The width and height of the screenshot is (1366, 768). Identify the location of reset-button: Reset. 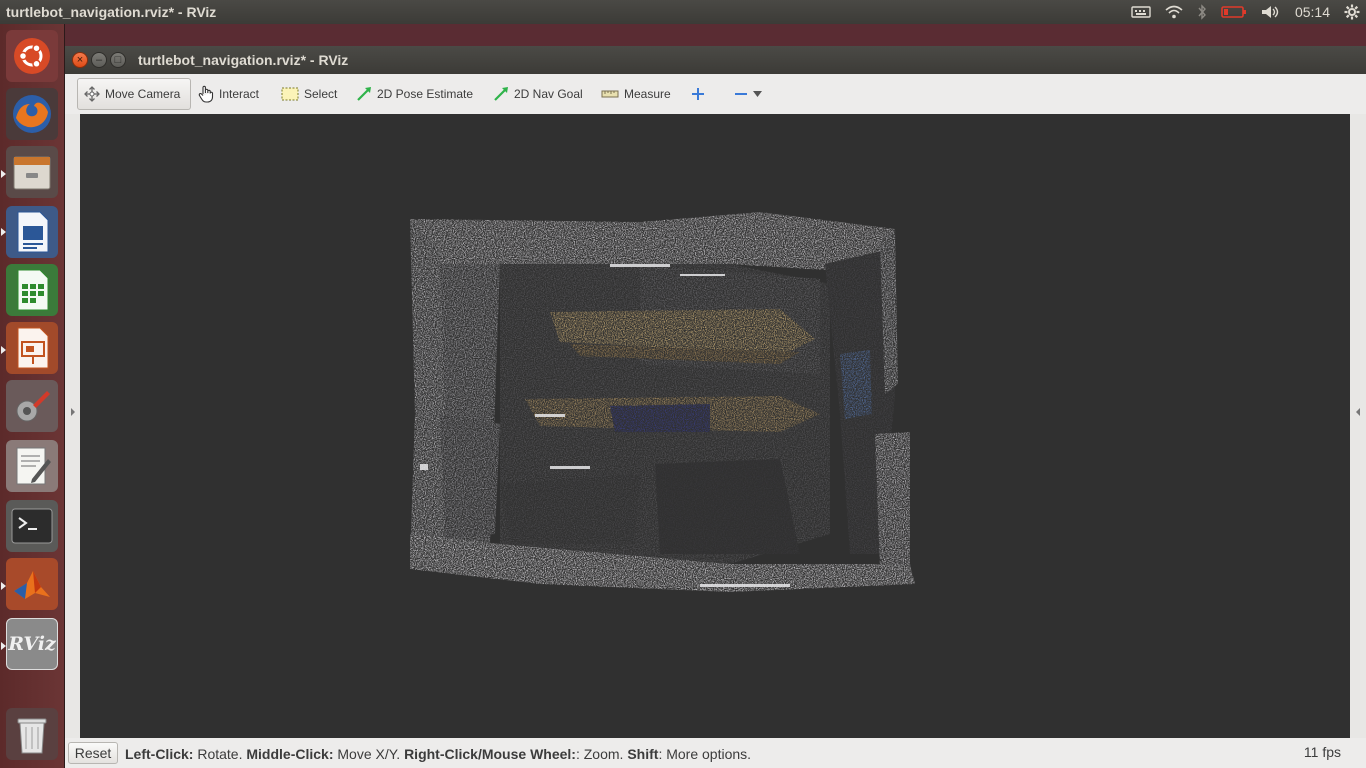
(93, 753).